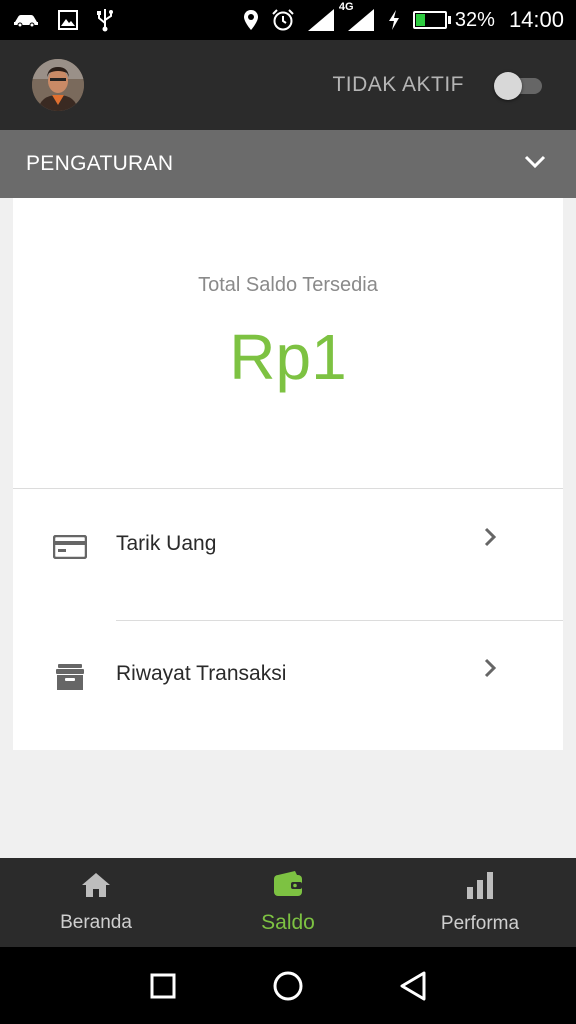  Describe the element at coordinates (68, 20) in the screenshot. I see `image-icon` at that location.